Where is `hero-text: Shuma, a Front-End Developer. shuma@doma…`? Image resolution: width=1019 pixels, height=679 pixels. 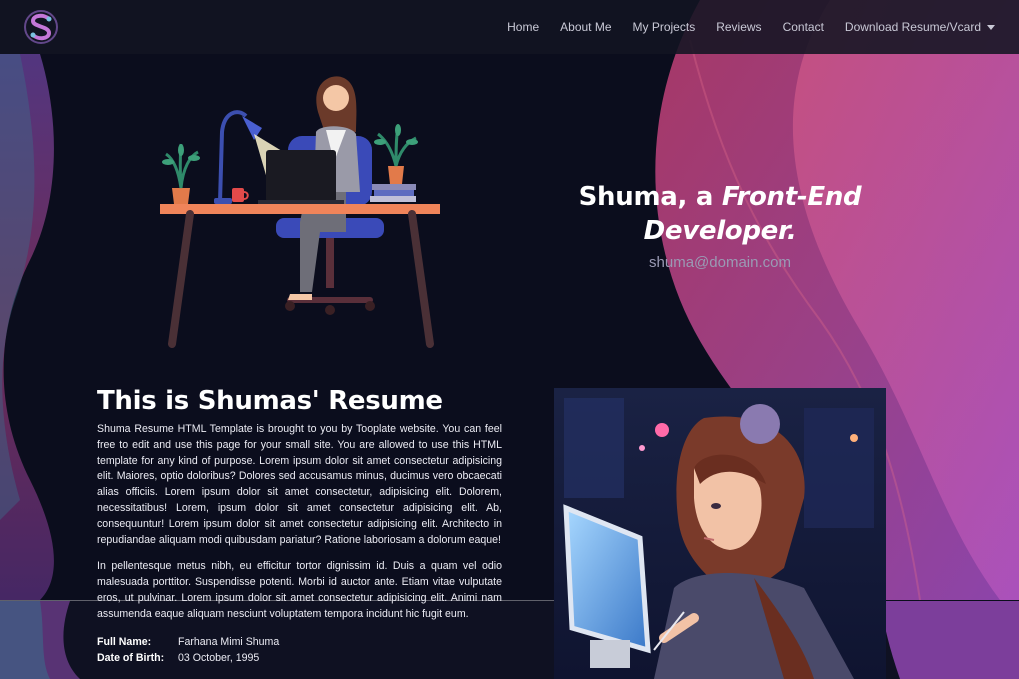 hero-text: Shuma, a Front-End Developer. shuma@doma… is located at coordinates (720, 225).